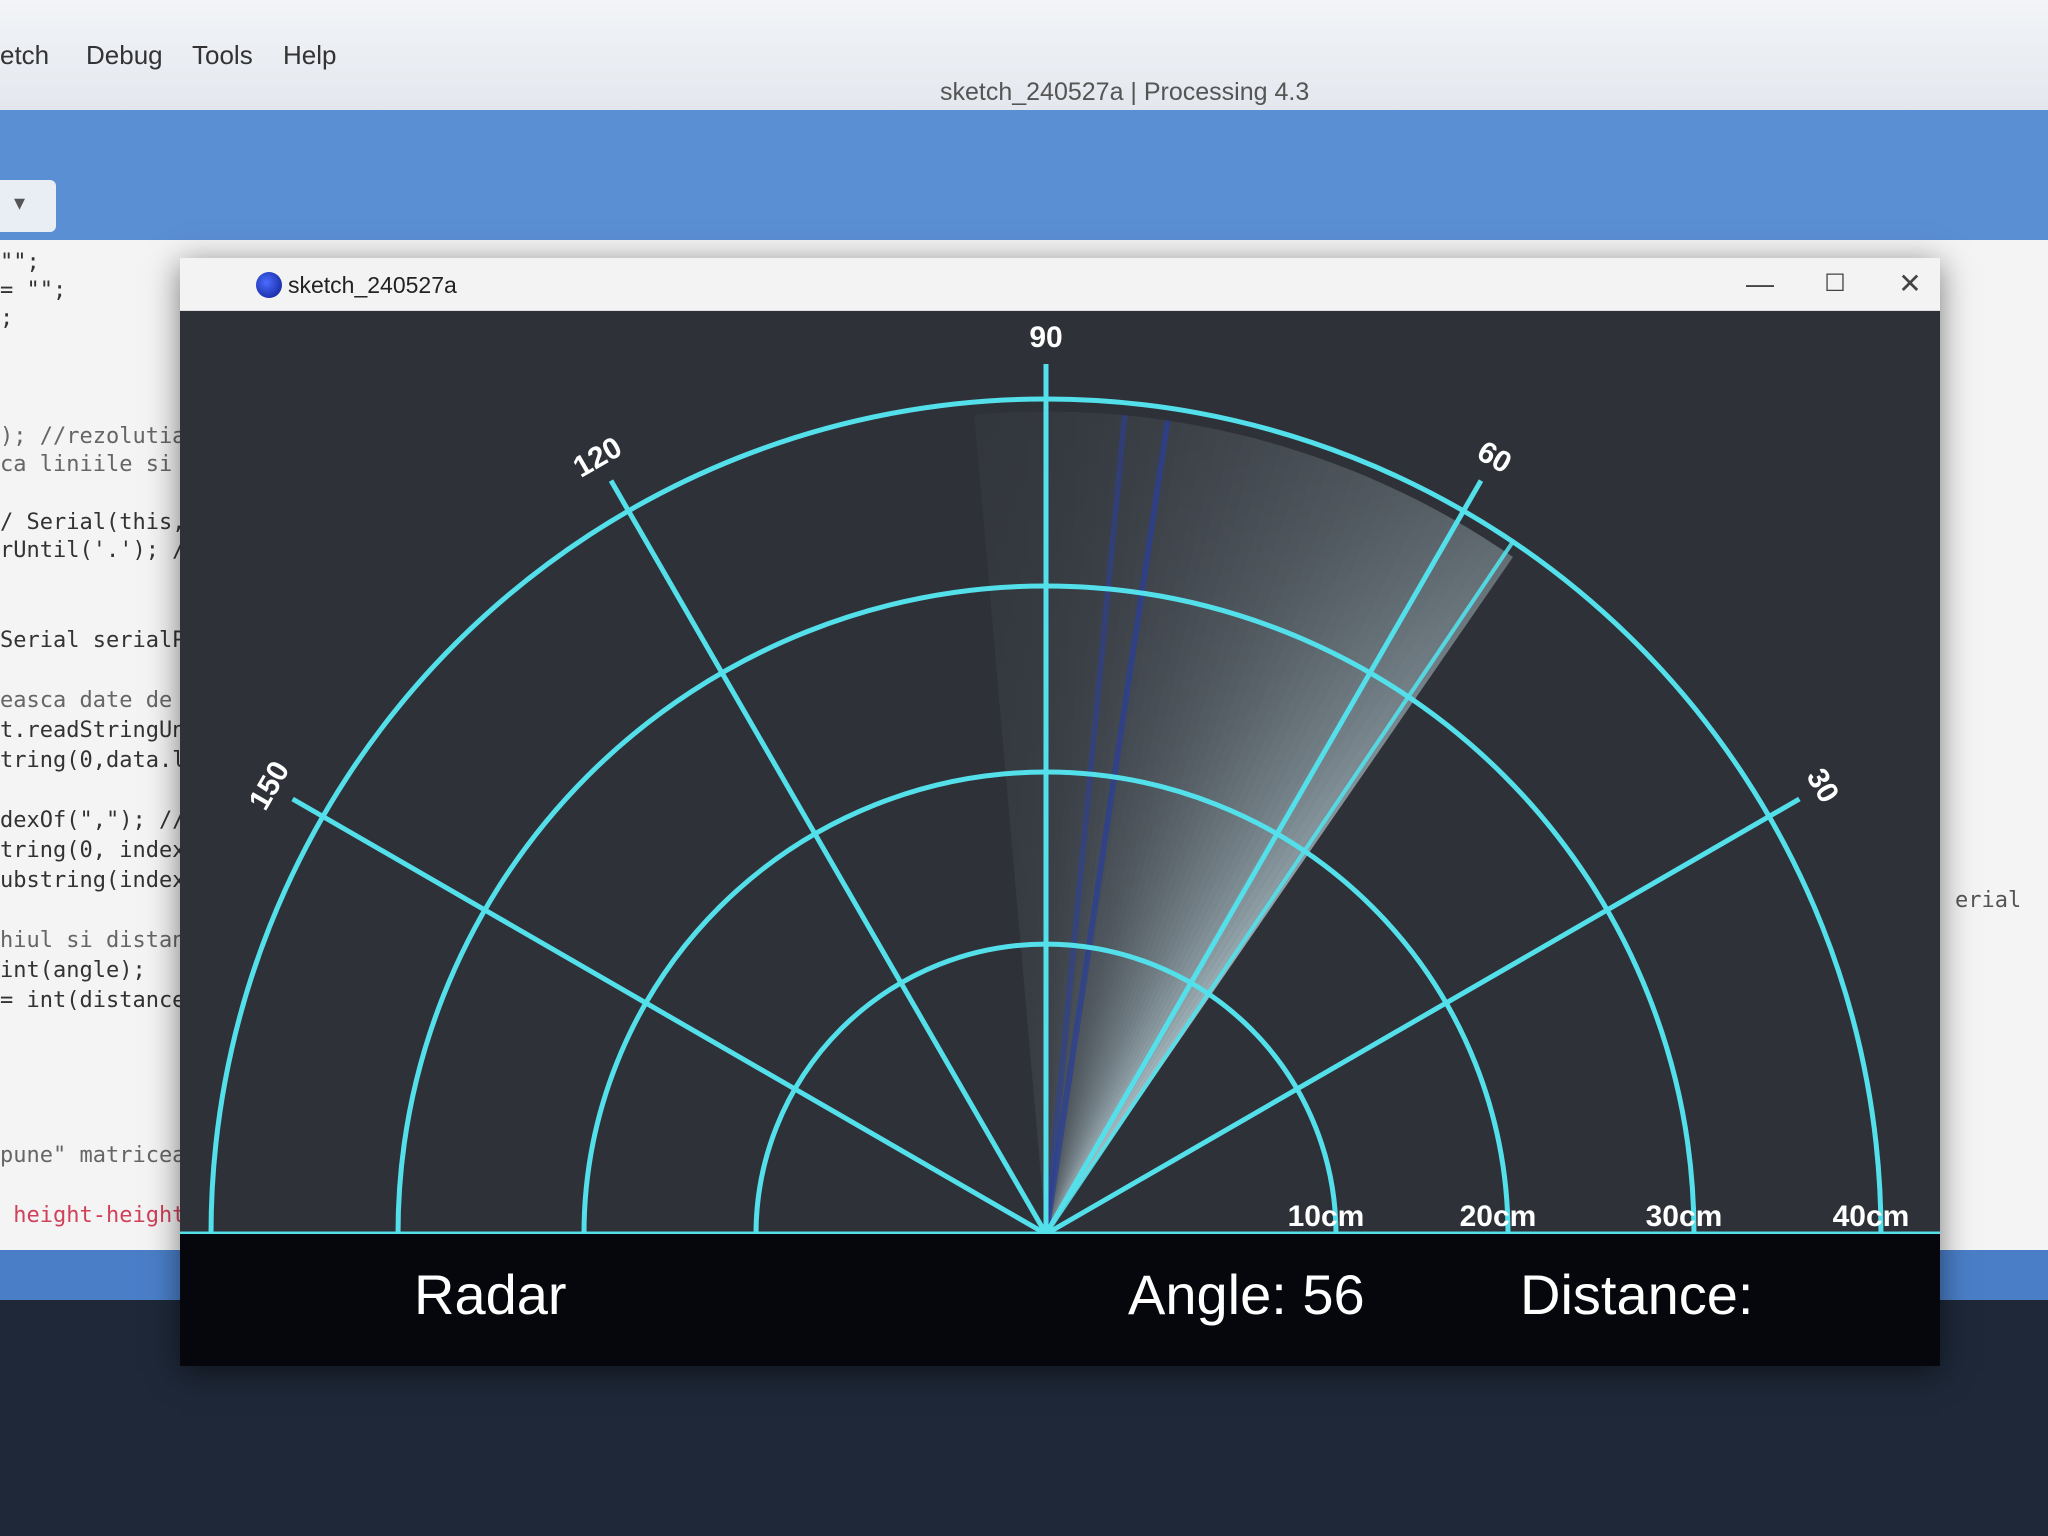  I want to click on menu-help: Help, so click(309, 55).